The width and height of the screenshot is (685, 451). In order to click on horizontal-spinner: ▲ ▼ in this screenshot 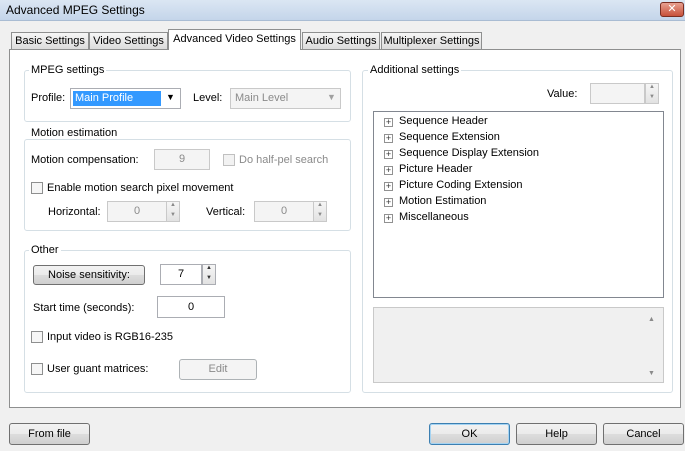, I will do `click(173, 211)`.